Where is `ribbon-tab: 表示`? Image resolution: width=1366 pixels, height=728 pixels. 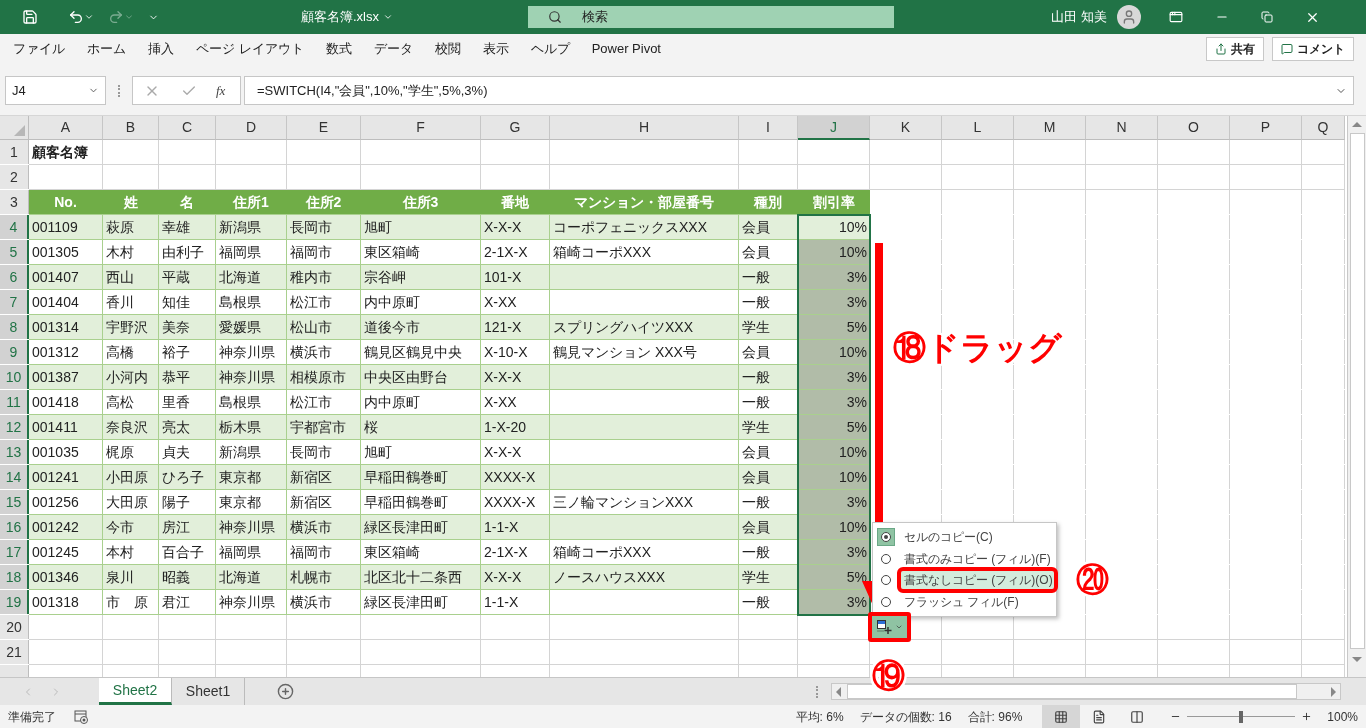 ribbon-tab: 表示 is located at coordinates (495, 49).